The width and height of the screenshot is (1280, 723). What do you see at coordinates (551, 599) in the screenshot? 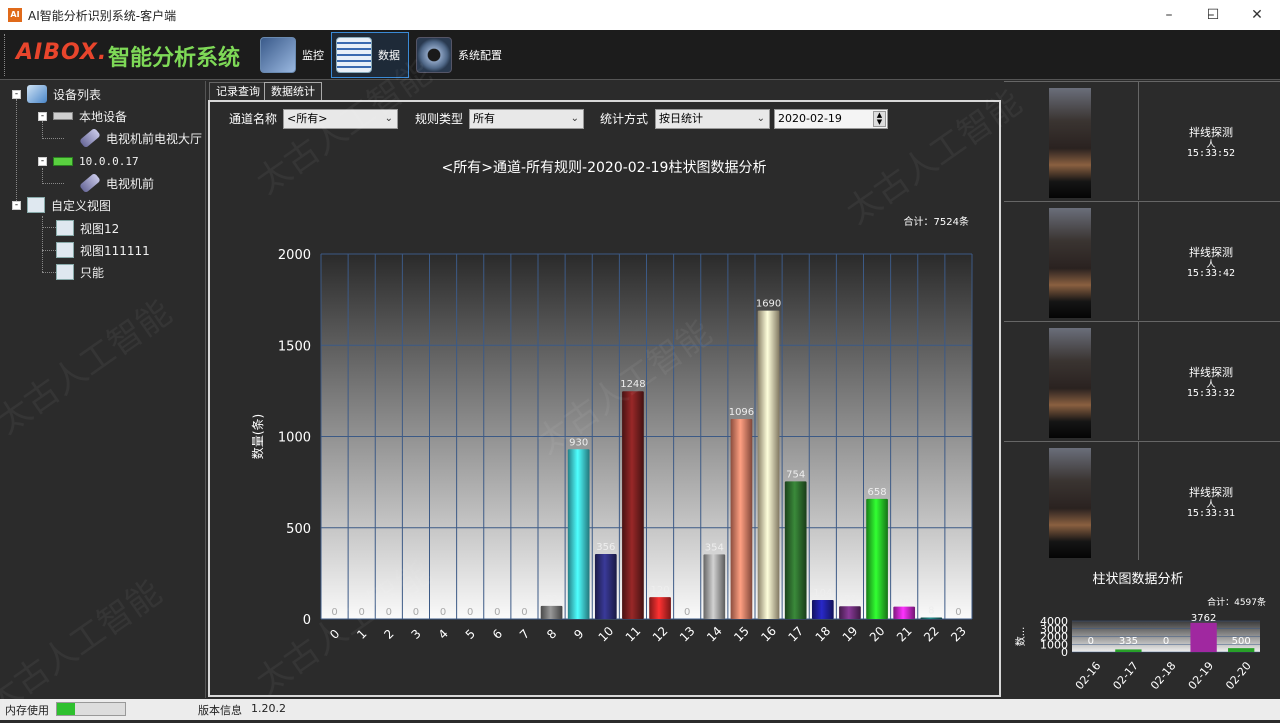
I see `bar-value-label: 72` at bounding box center [551, 599].